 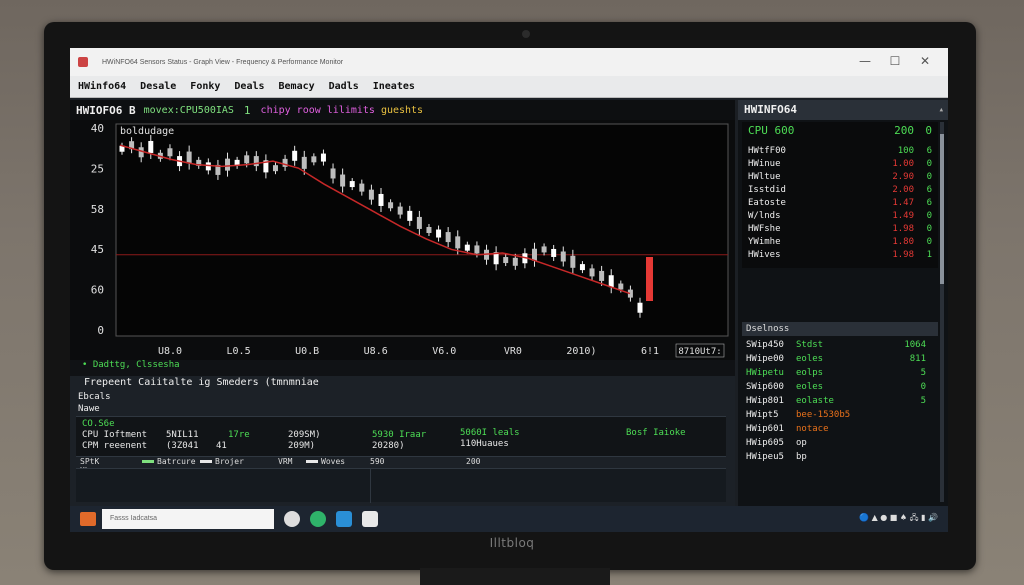 I want to click on device-row: HWip601 notace, so click(x=839, y=430).